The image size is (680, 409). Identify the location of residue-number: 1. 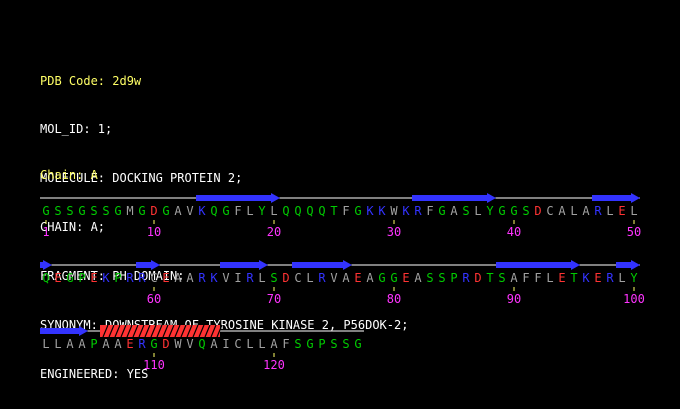
(45, 232).